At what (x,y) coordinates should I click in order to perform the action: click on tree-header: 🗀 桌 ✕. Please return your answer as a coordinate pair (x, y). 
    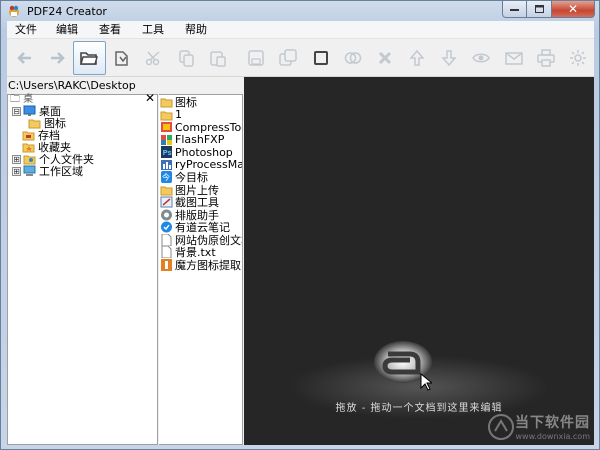
    Looking at the image, I should click on (82, 98).